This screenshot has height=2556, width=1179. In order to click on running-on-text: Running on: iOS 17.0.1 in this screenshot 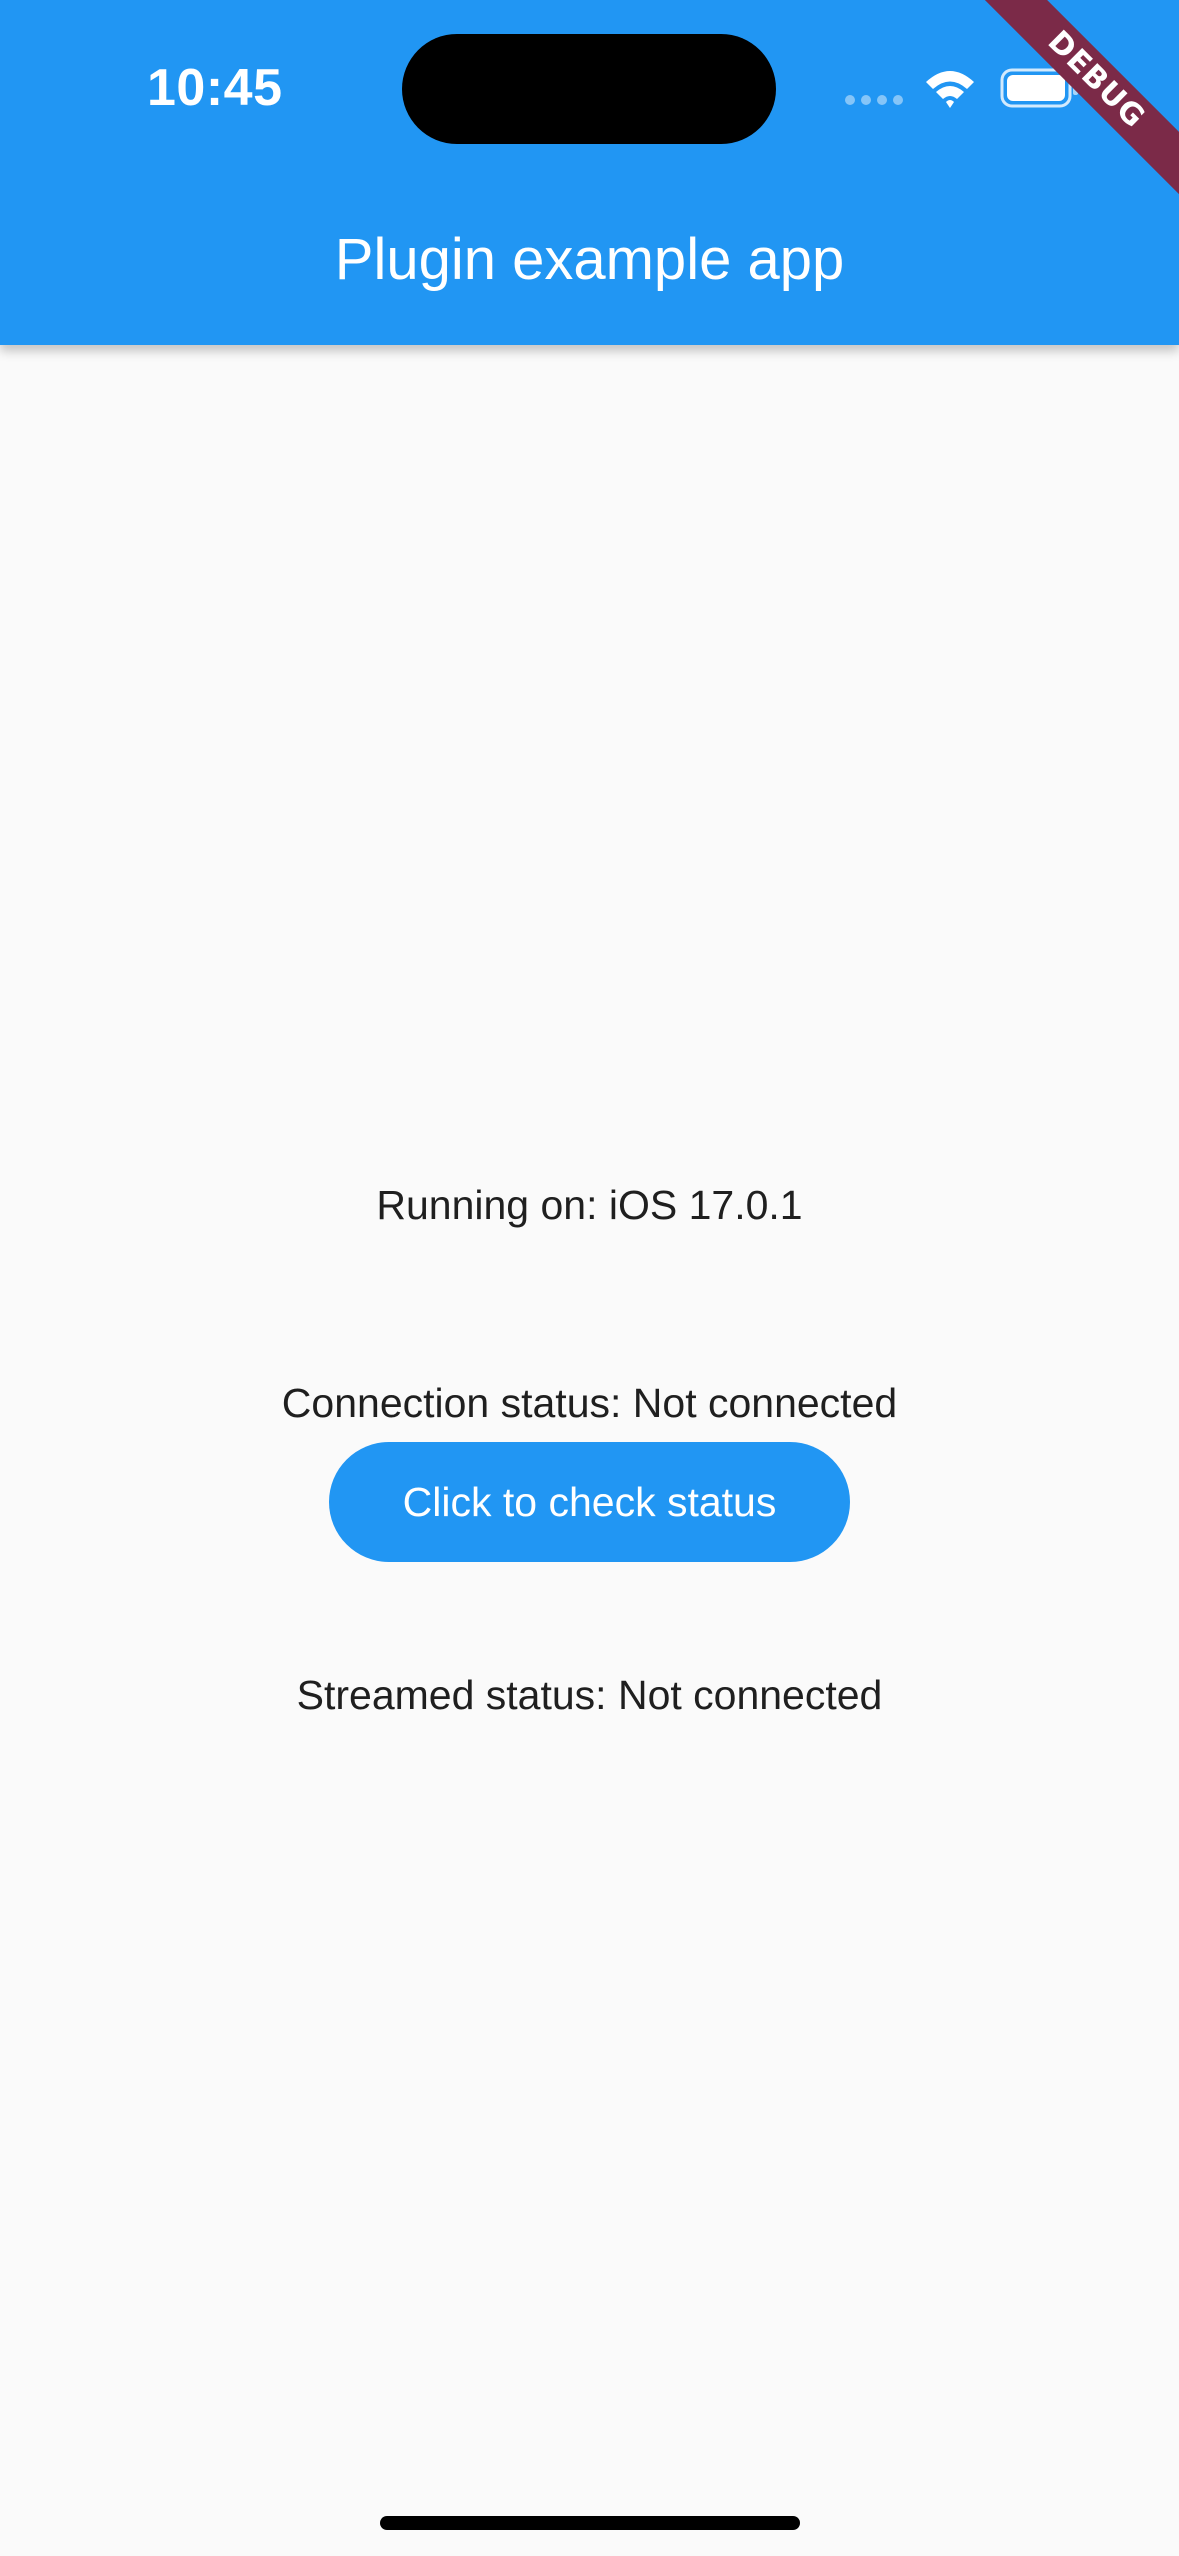, I will do `click(589, 1205)`.